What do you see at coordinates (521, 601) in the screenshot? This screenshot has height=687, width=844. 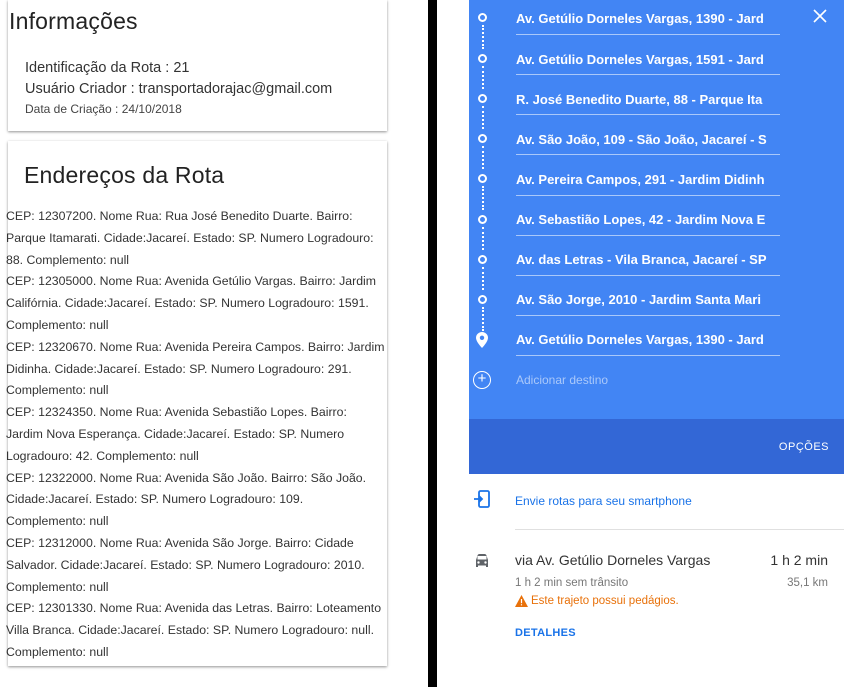 I see `warning-icon` at bounding box center [521, 601].